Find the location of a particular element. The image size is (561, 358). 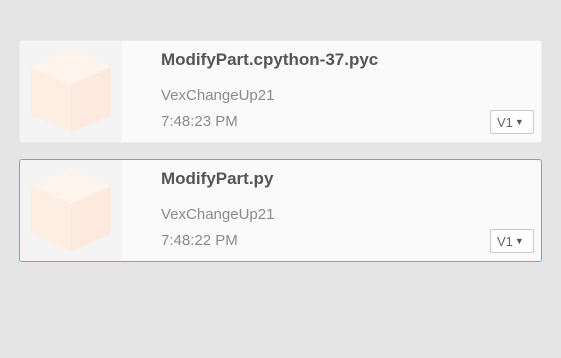

file-time: 7:48:23 PM is located at coordinates (199, 121).